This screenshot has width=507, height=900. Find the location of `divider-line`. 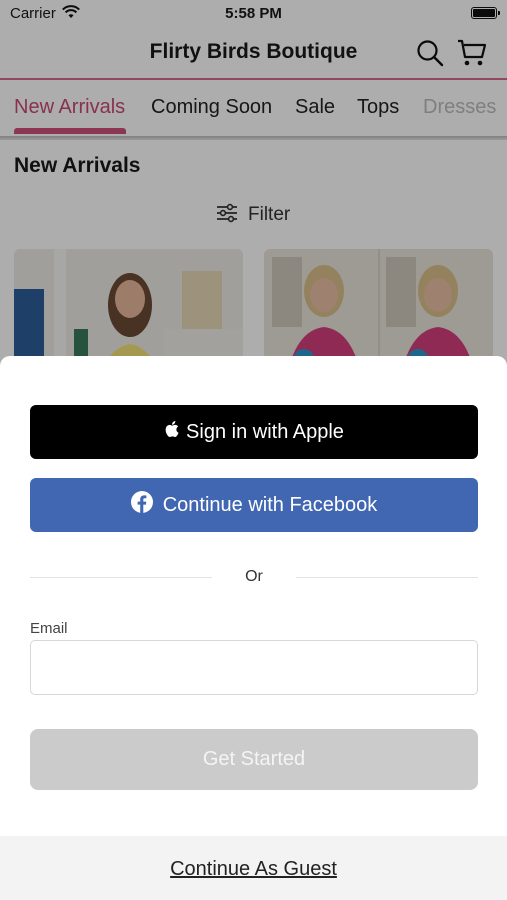

divider-line is located at coordinates (387, 577).